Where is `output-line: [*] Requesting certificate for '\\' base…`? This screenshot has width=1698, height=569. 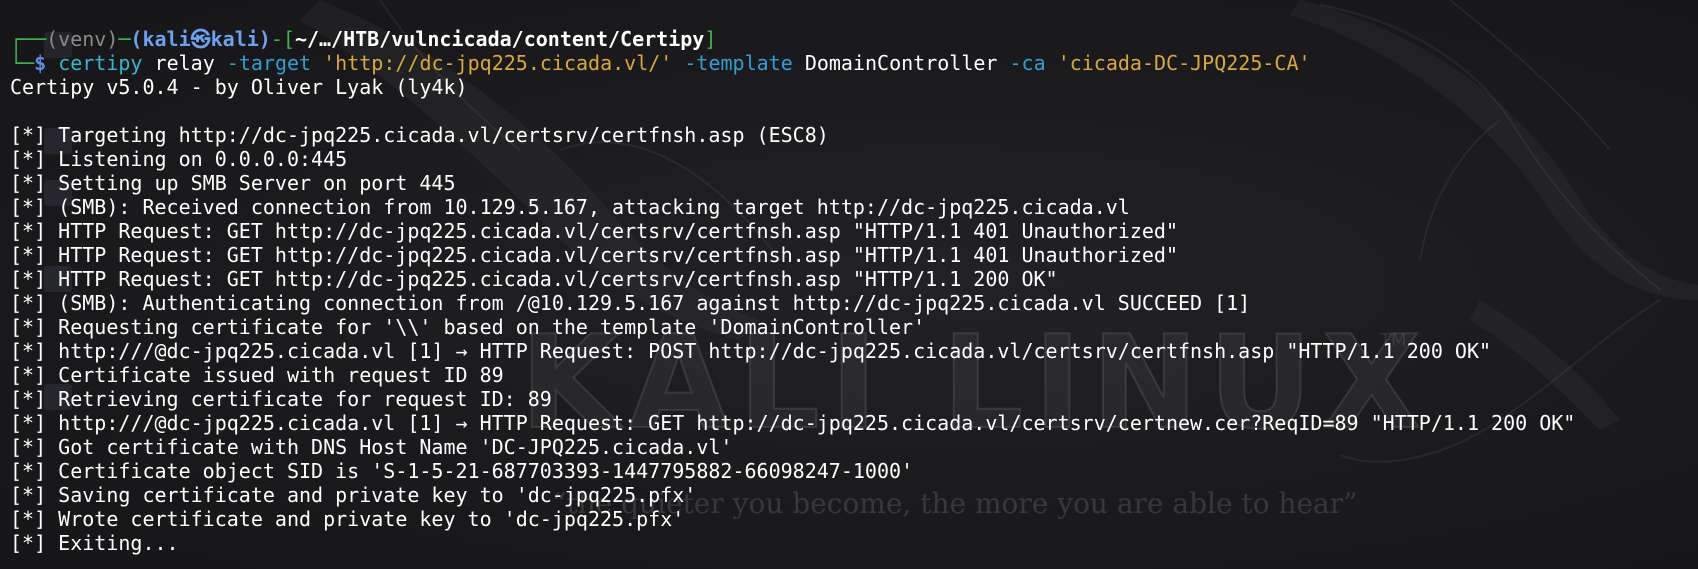
output-line: [*] Requesting certificate for '\\' base… is located at coordinates (468, 327).